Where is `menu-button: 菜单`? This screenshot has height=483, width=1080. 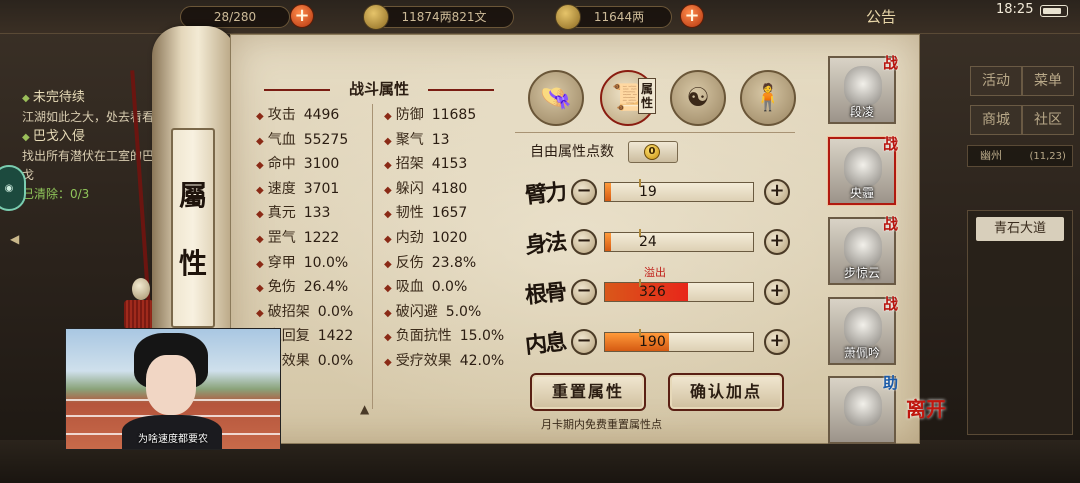 menu-button: 菜单 is located at coordinates (1048, 81).